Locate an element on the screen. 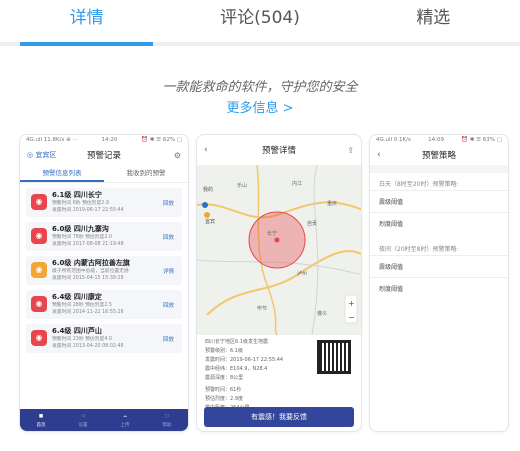  page-title: 预警详情 is located at coordinates (278, 151).